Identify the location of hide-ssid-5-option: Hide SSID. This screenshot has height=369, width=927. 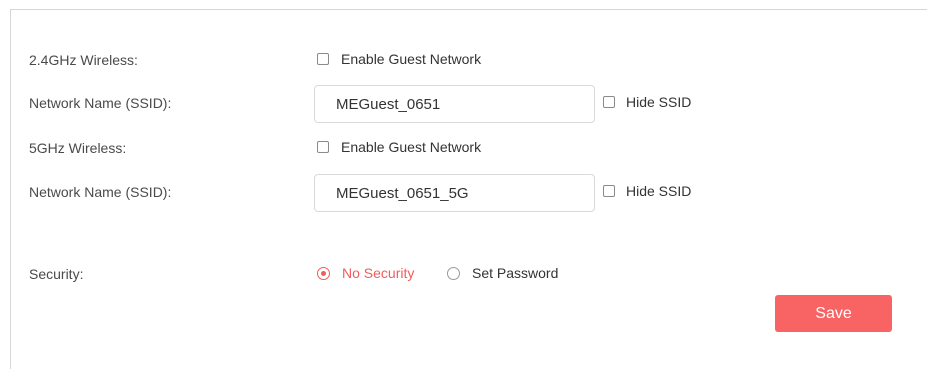
(647, 191).